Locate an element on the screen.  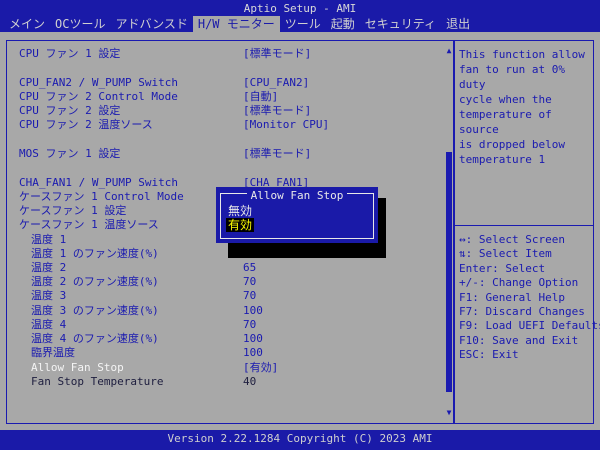
scroll-thumb is located at coordinates (449, 272).